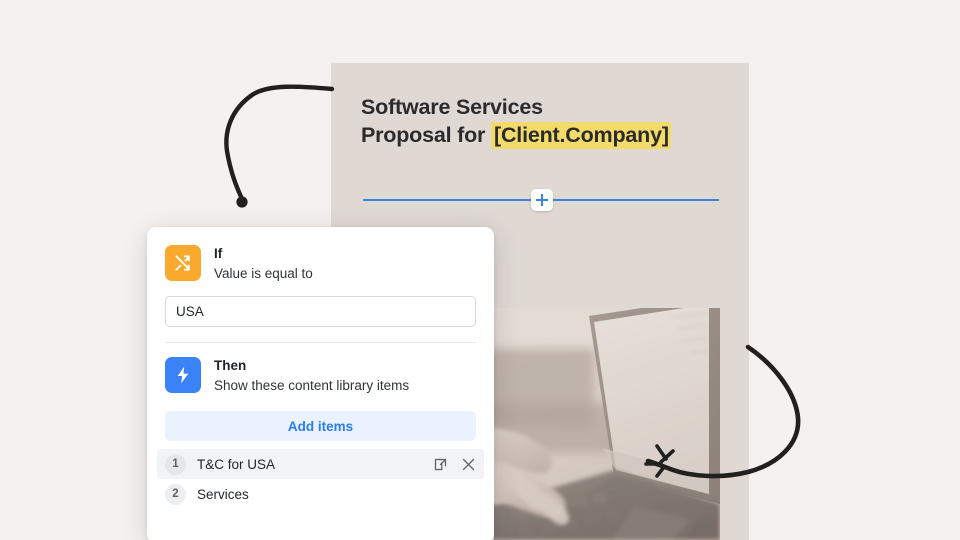 This screenshot has height=540, width=960. I want to click on laptop-typing-photo, so click(607, 424).